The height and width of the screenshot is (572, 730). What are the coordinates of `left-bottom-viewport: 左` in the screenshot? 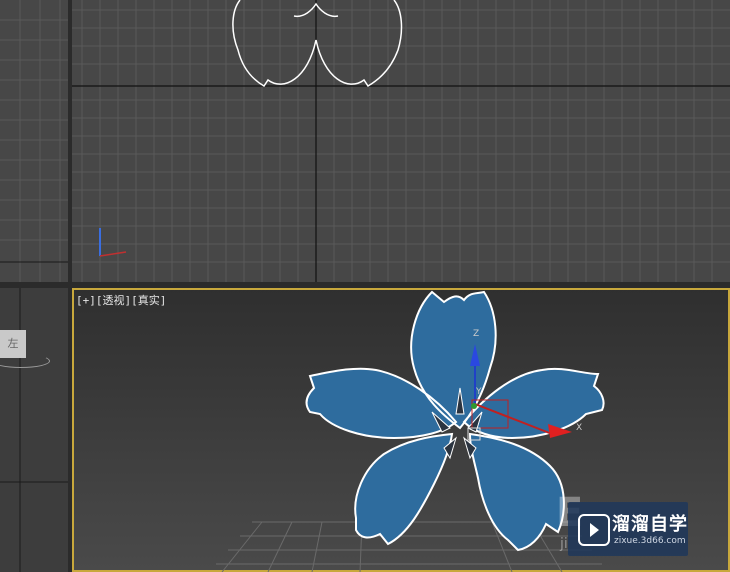 It's located at (34, 430).